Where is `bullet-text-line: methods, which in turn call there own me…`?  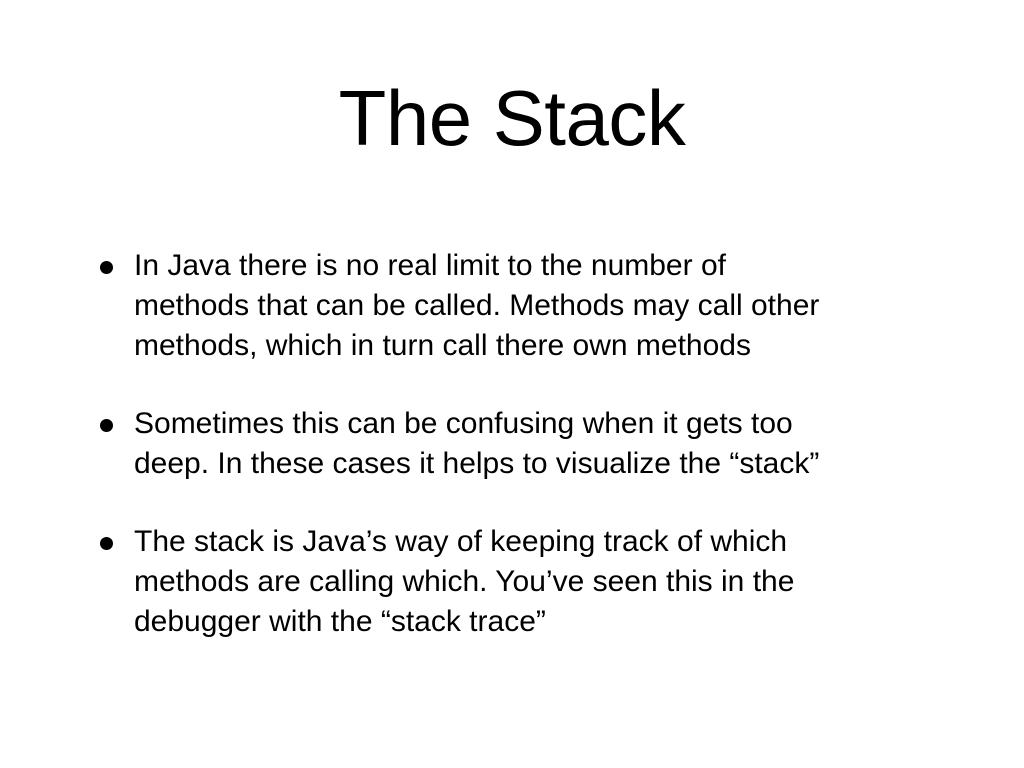
bullet-text-line: methods, which in turn call there own me… is located at coordinates (442, 345).